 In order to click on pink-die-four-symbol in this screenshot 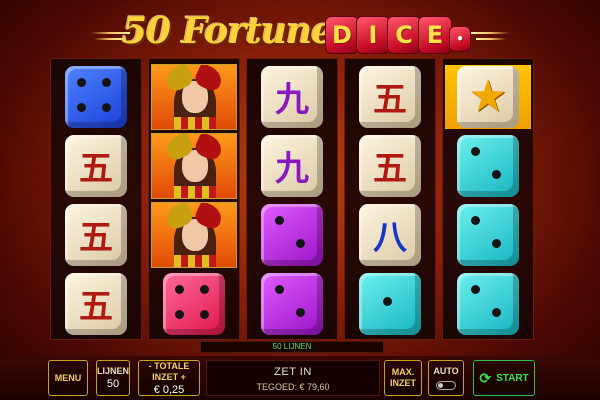, I will do `click(194, 303)`.